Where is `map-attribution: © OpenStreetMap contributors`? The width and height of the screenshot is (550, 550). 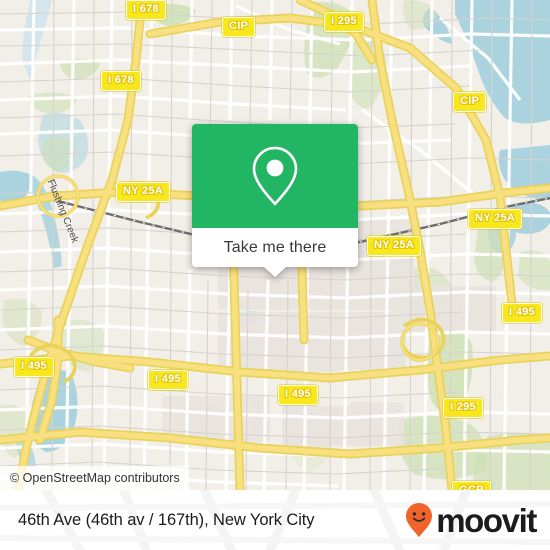 map-attribution: © OpenStreetMap contributors is located at coordinates (94, 478).